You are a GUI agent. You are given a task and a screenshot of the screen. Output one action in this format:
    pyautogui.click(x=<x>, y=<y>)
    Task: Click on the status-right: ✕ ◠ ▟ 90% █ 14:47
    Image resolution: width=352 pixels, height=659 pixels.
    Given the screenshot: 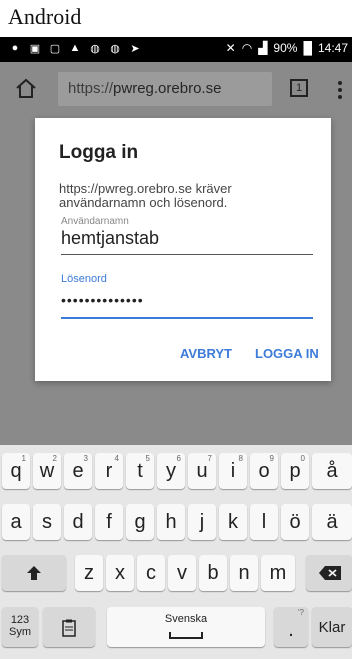 What is the action you would take?
    pyautogui.click(x=287, y=48)
    